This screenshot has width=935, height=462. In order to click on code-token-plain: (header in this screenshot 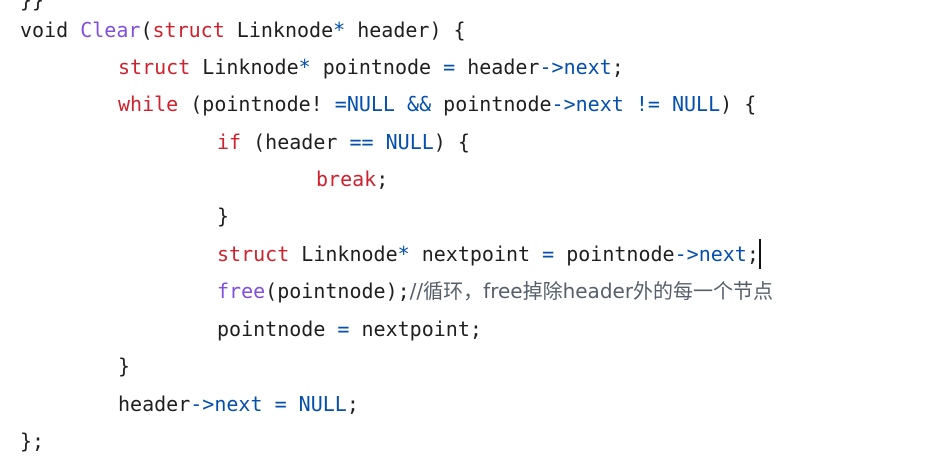, I will do `click(295, 142)`.